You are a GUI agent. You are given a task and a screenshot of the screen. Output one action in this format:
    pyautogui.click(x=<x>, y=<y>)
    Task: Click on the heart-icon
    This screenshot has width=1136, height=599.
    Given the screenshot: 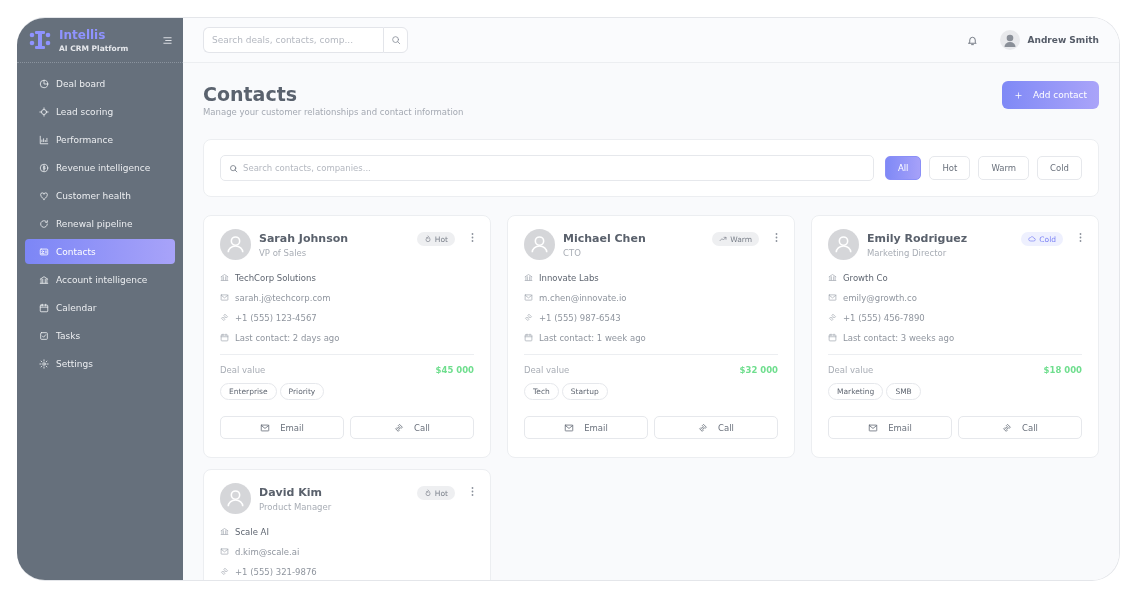 What is the action you would take?
    pyautogui.click(x=44, y=195)
    